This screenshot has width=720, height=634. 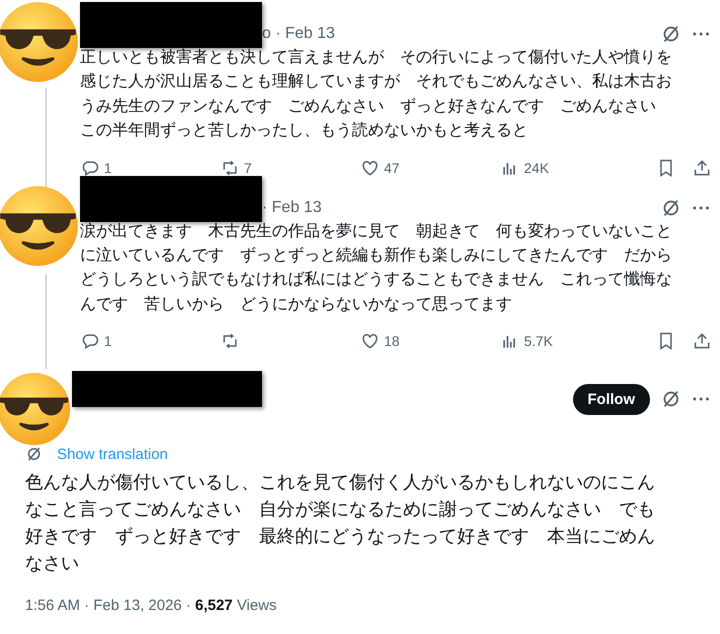 I want to click on post-text: 涙が出てきます 木古先生の作品を夢に見て 朝起きて 何も変わっていないこと に泣いているんです ずっとずっと続編も新作も楽しみにしてきたんです だから どうしろという訳でもなければ私にはどうすることもできません これって懺悔な んです 苦しいから どうにかならないかなって思ってます, so click(x=376, y=268).